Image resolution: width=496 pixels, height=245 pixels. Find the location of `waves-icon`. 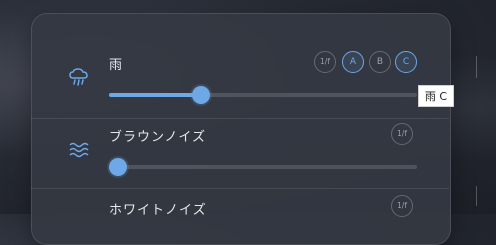

waves-icon is located at coordinates (79, 150).